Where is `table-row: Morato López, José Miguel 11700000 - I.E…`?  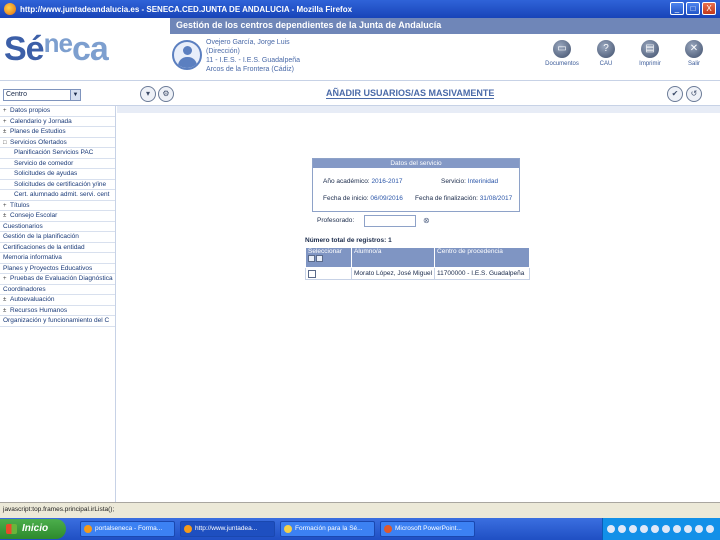 table-row: Morato López, José Miguel 11700000 - I.E… is located at coordinates (417, 273).